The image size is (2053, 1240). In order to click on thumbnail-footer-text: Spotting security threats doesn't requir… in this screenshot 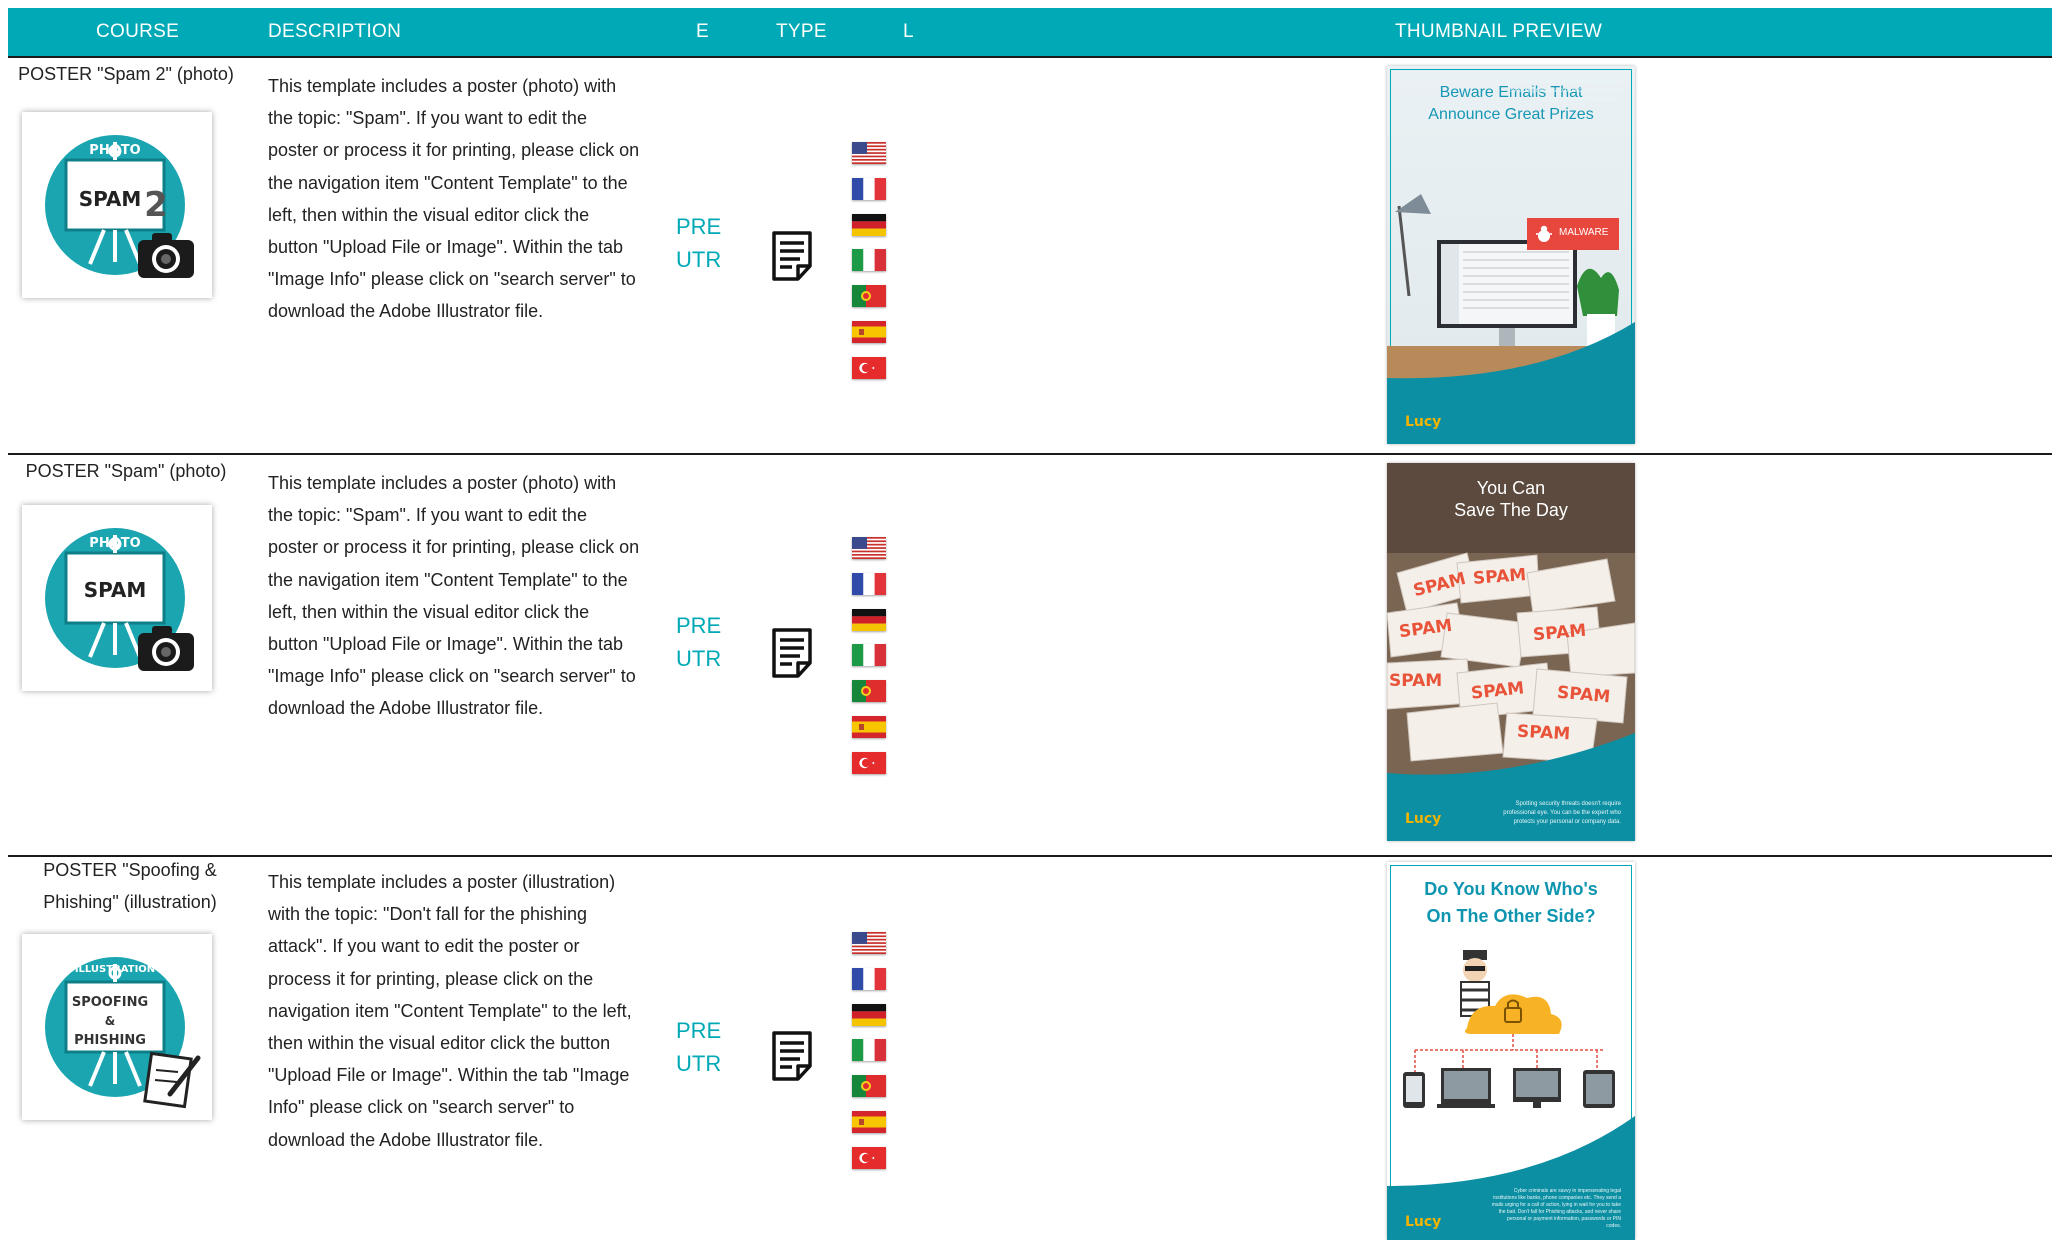, I will do `click(1562, 813)`.